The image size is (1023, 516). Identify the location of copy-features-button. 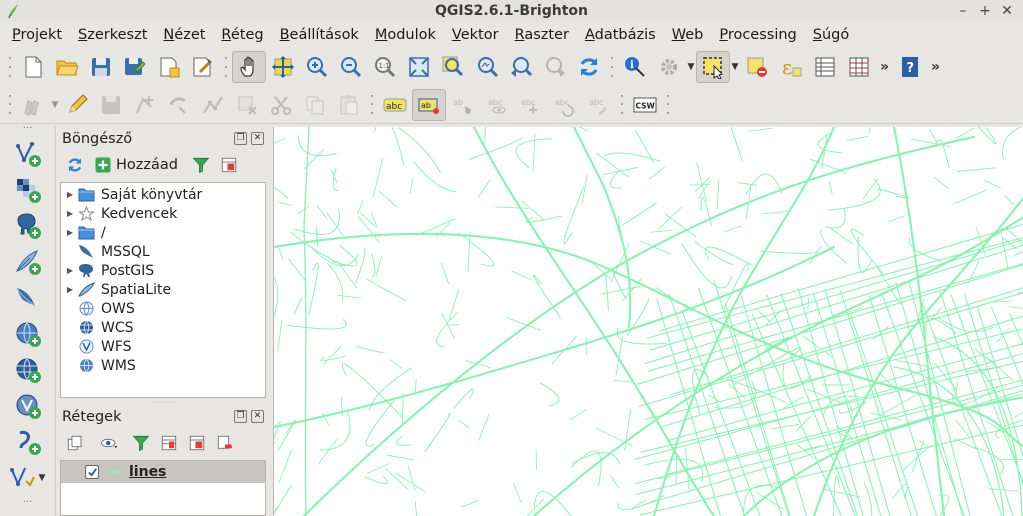
(315, 105).